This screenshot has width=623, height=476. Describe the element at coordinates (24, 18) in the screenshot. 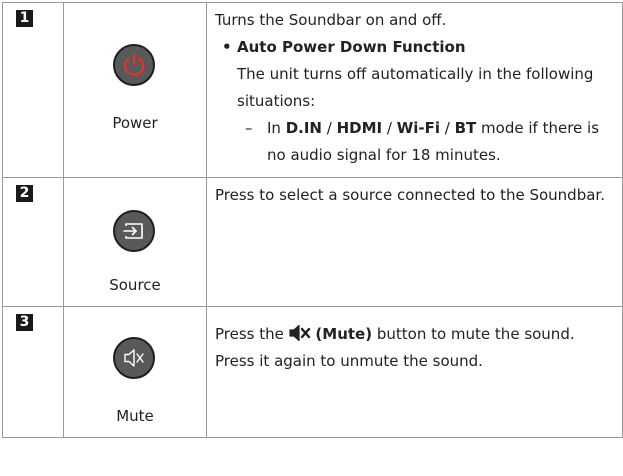

I see `number-badge-1: 1` at that location.